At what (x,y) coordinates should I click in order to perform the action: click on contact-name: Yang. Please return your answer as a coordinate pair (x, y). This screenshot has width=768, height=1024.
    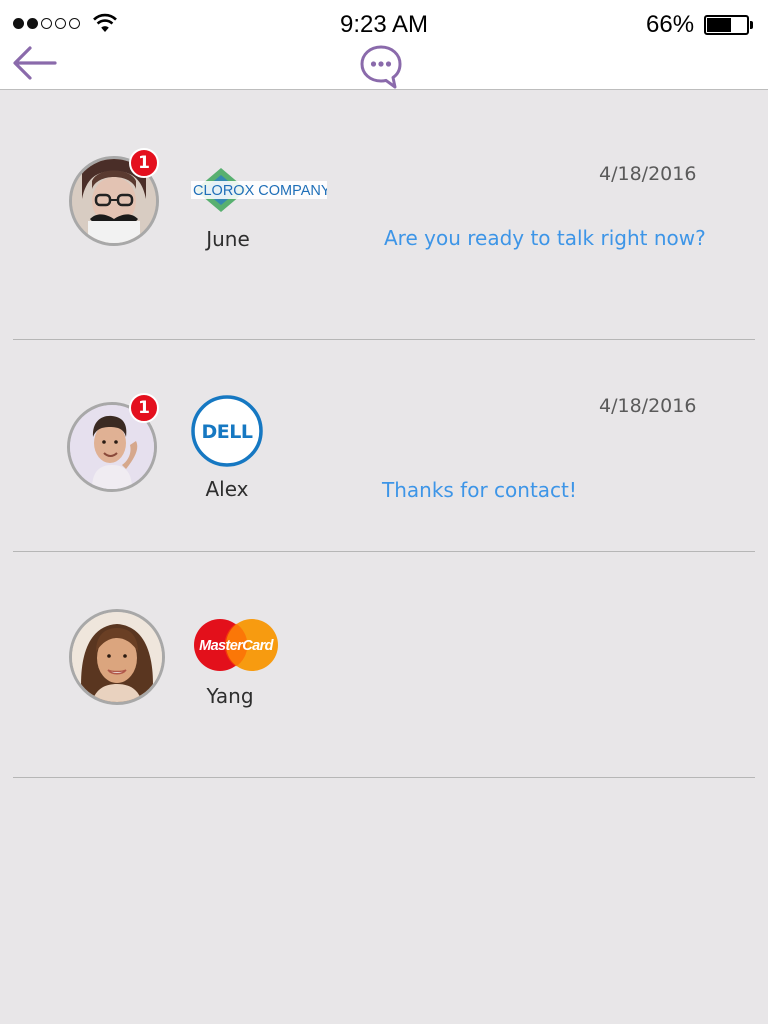
    Looking at the image, I should click on (230, 696).